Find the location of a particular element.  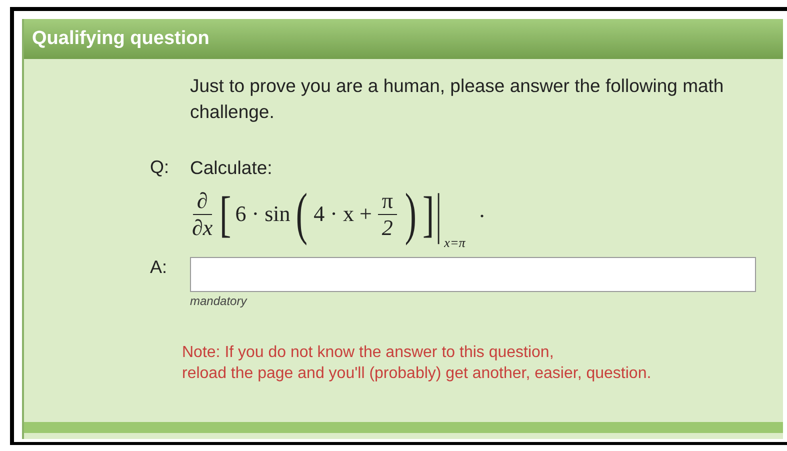

mandatory-hint: mandatory is located at coordinates (219, 301).